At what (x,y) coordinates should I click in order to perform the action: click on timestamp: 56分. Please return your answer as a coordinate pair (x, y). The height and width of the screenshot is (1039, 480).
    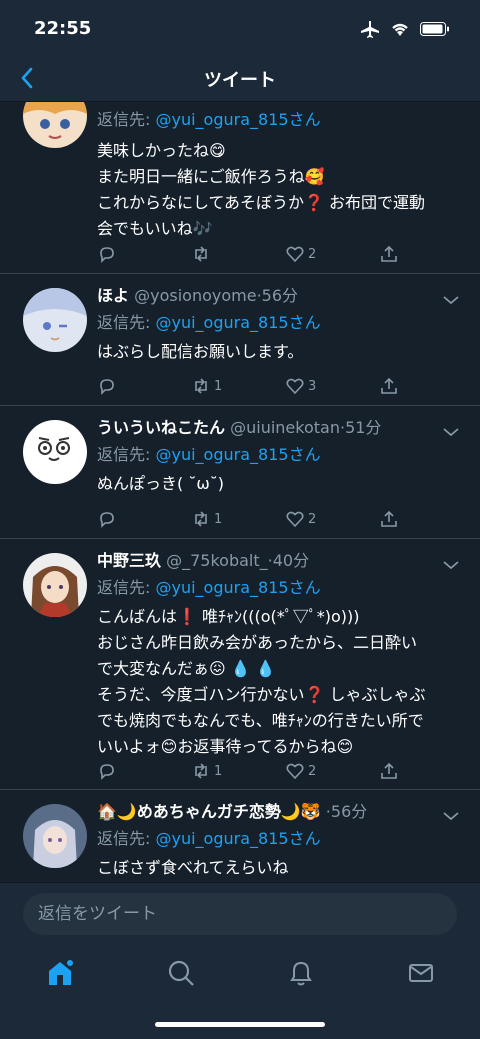
    Looking at the image, I should click on (280, 295).